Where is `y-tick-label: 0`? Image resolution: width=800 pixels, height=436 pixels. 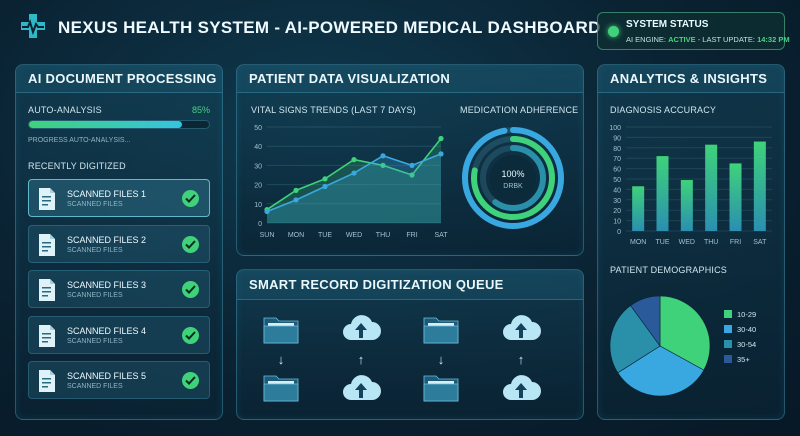
y-tick-label: 0 is located at coordinates (260, 224).